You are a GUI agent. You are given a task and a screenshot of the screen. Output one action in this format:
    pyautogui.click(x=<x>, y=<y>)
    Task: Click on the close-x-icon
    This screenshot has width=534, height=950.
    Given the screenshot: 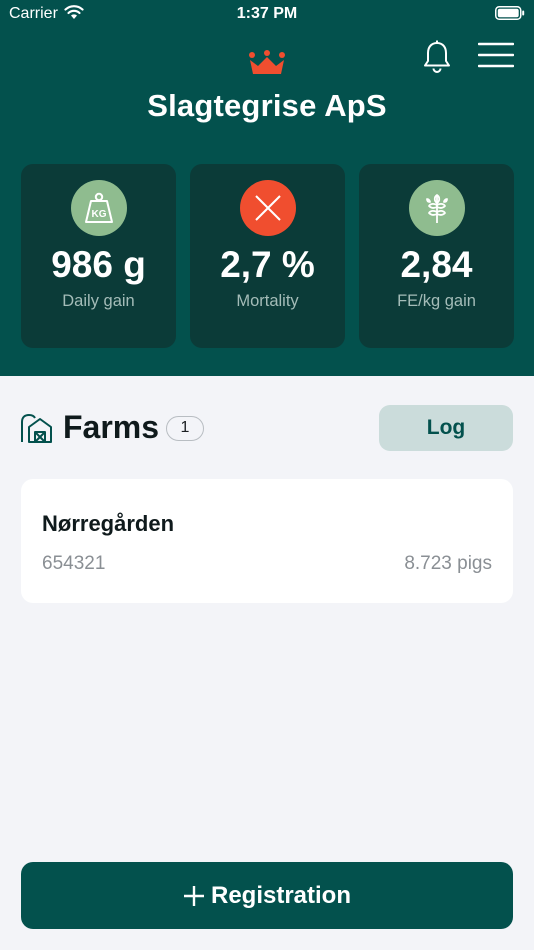 What is the action you would take?
    pyautogui.click(x=268, y=208)
    